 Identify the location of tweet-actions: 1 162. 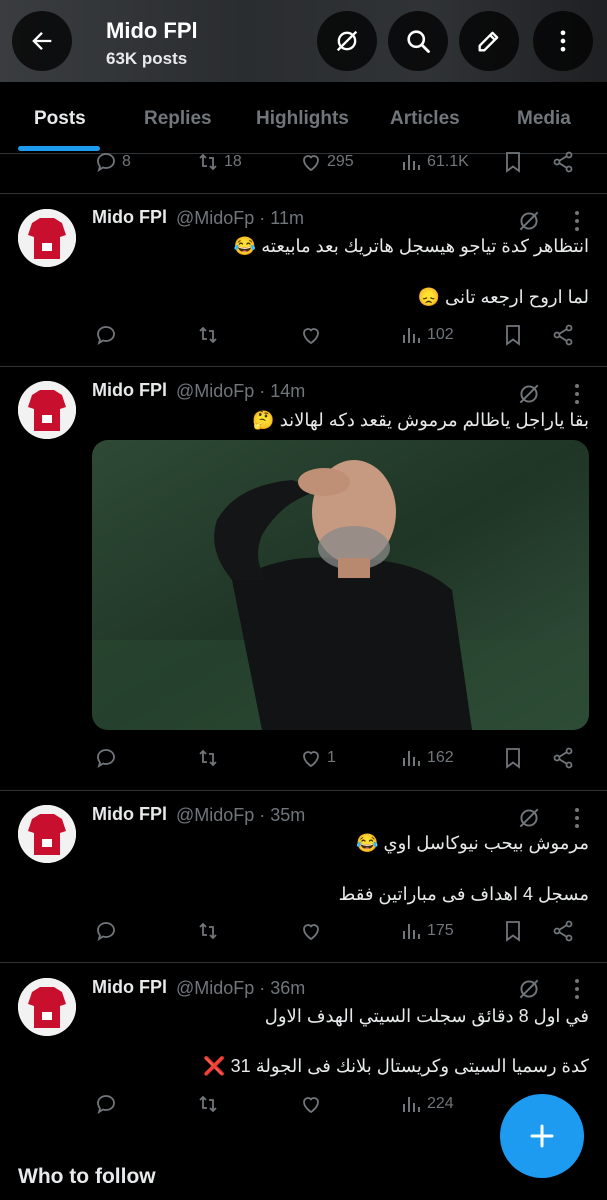
(303, 761).